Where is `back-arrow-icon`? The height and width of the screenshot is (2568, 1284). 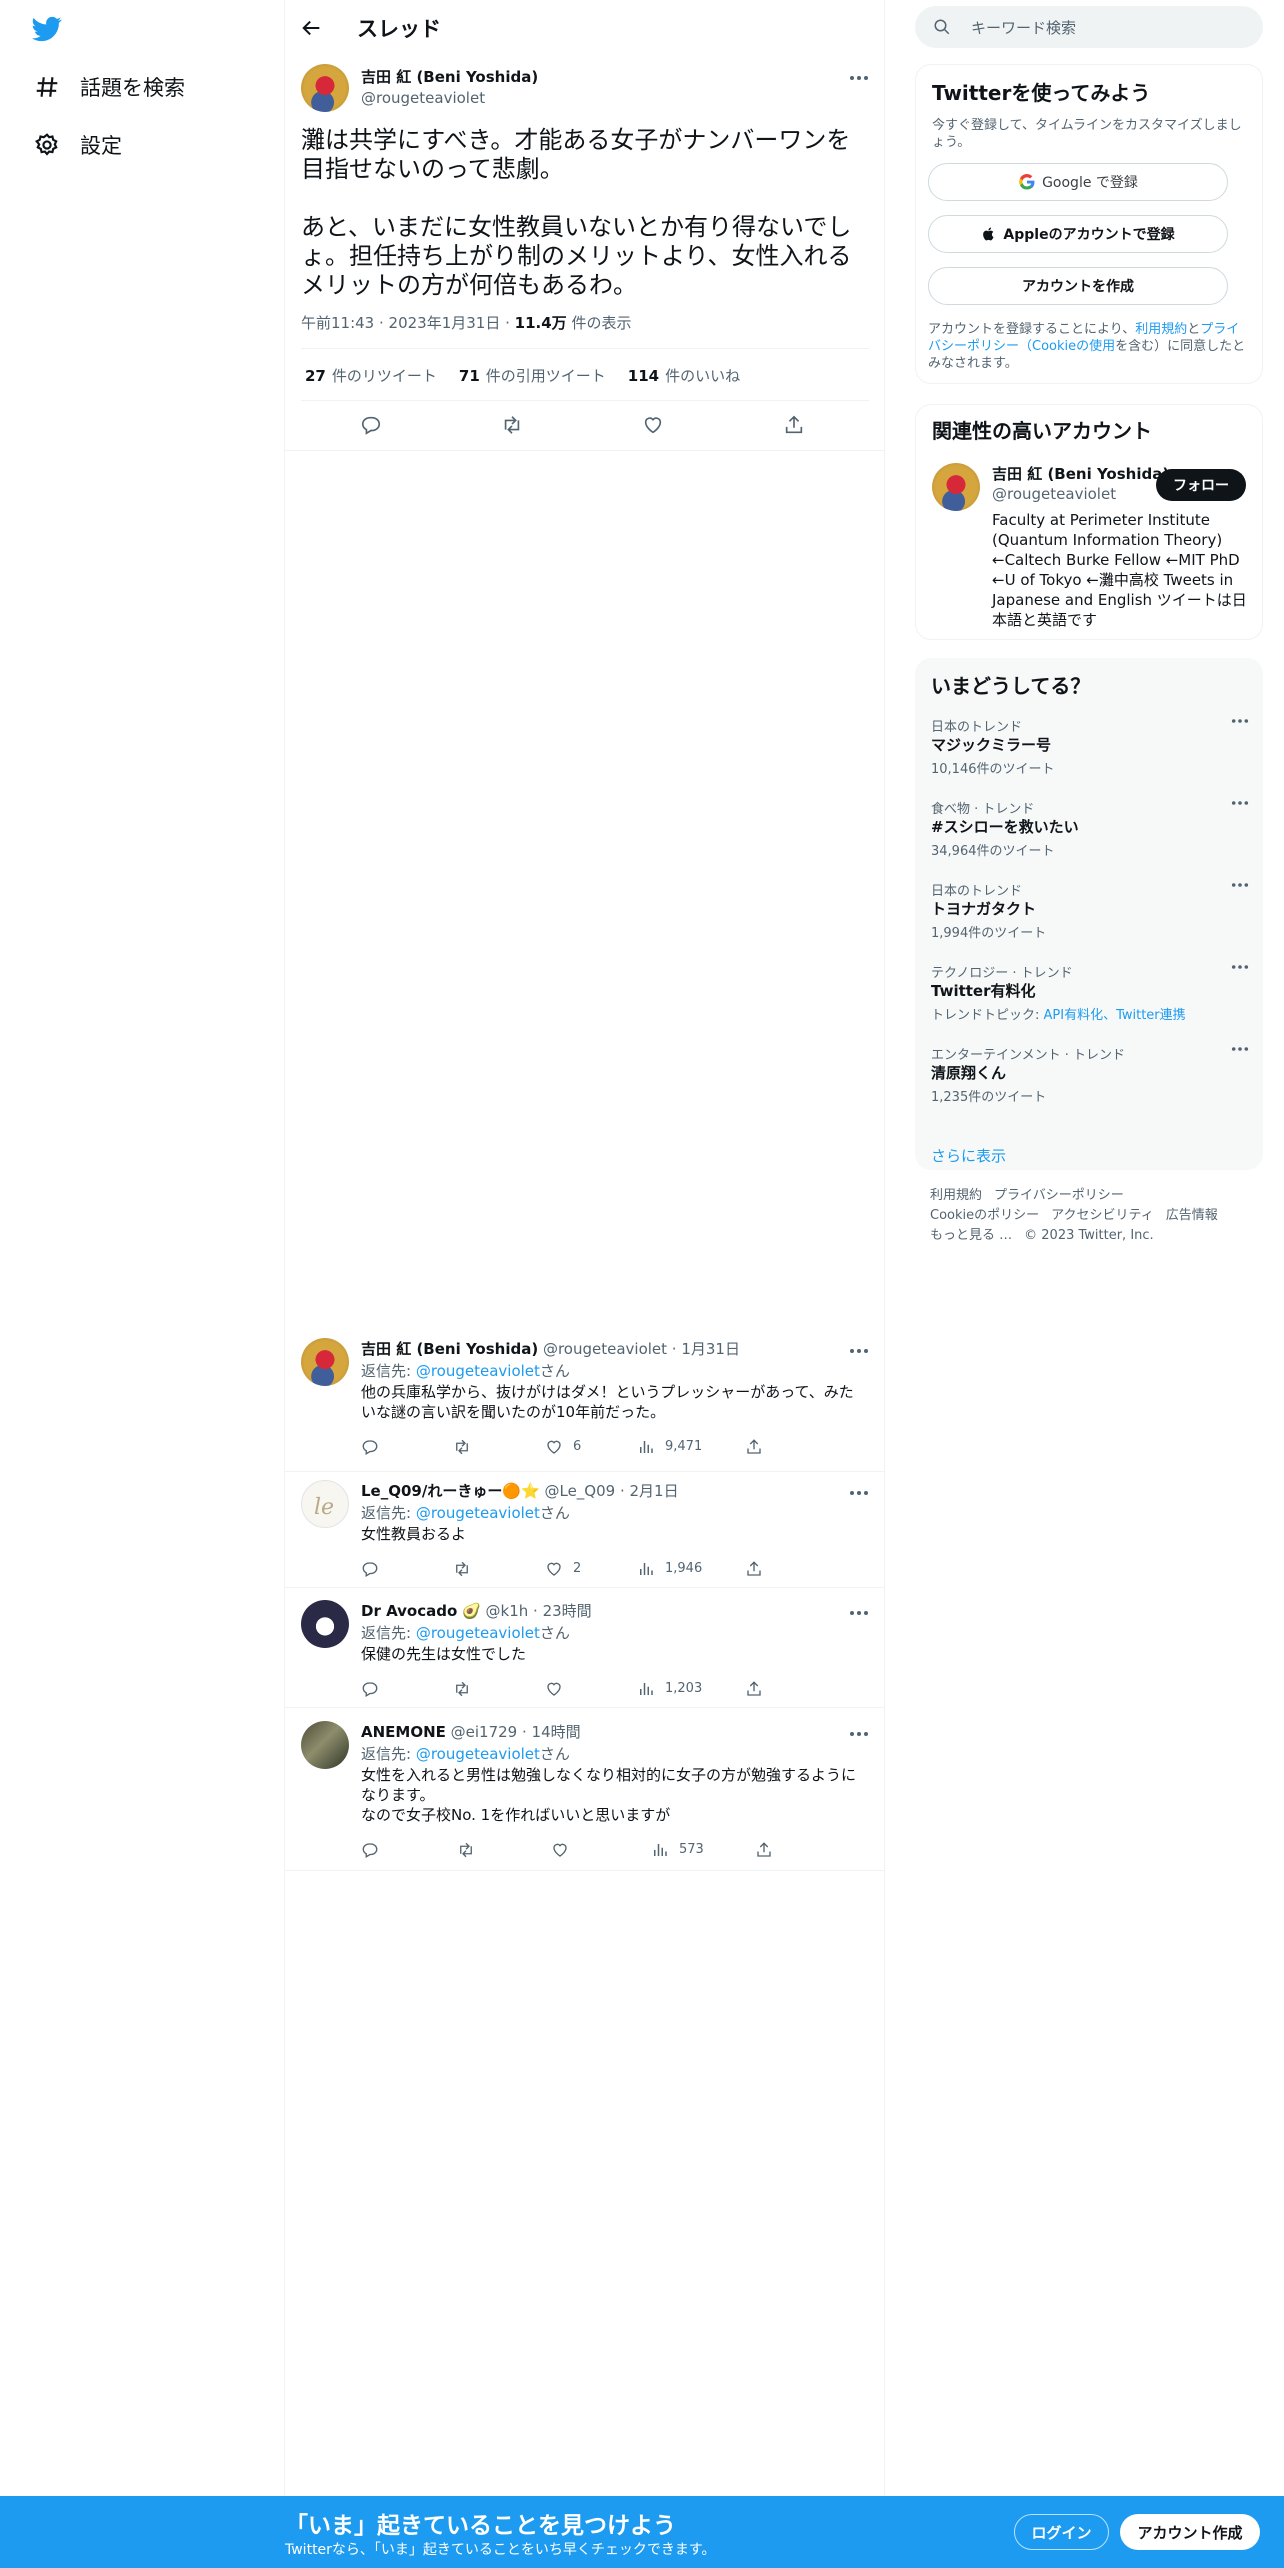
back-arrow-icon is located at coordinates (312, 28).